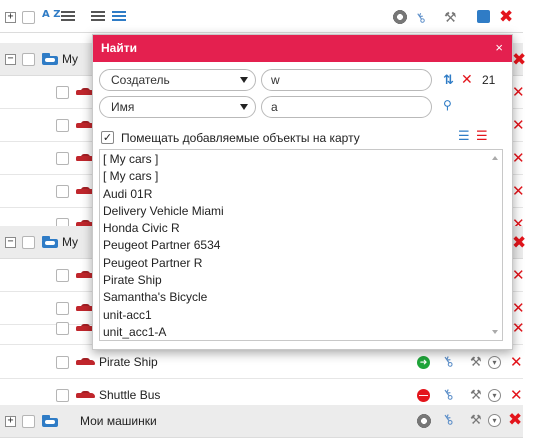  I want to click on result-item: Audi 01R, so click(163, 194).